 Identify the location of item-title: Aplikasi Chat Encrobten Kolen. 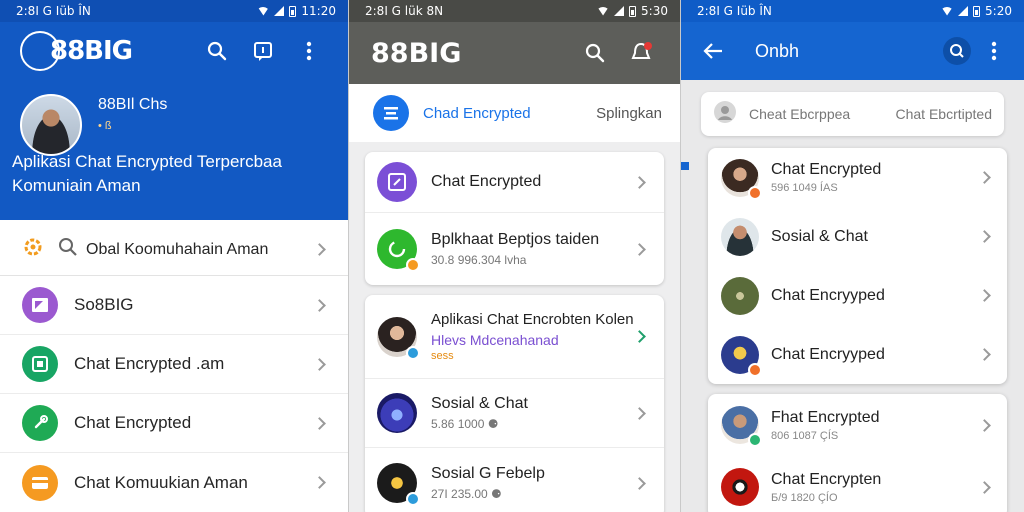
(532, 319).